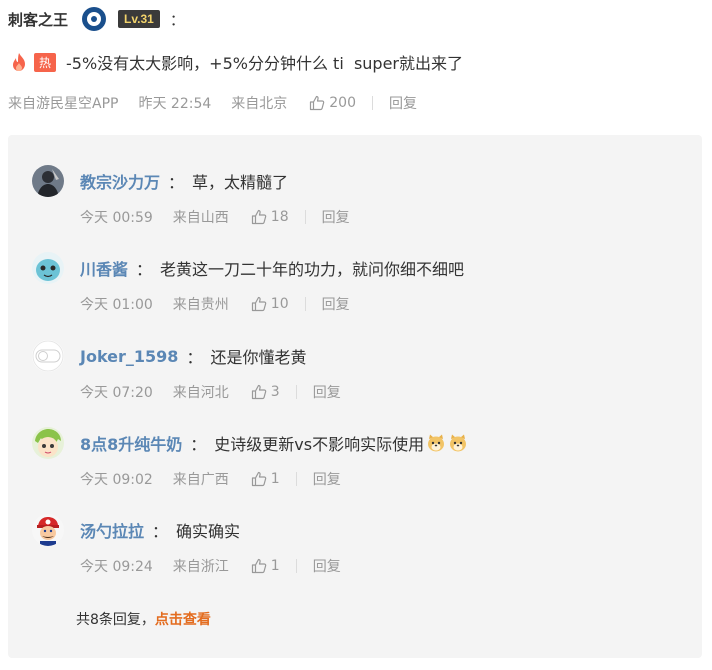 The height and width of the screenshot is (670, 712). Describe the element at coordinates (200, 218) in the screenshot. I see `reply-location: 来自山西` at that location.